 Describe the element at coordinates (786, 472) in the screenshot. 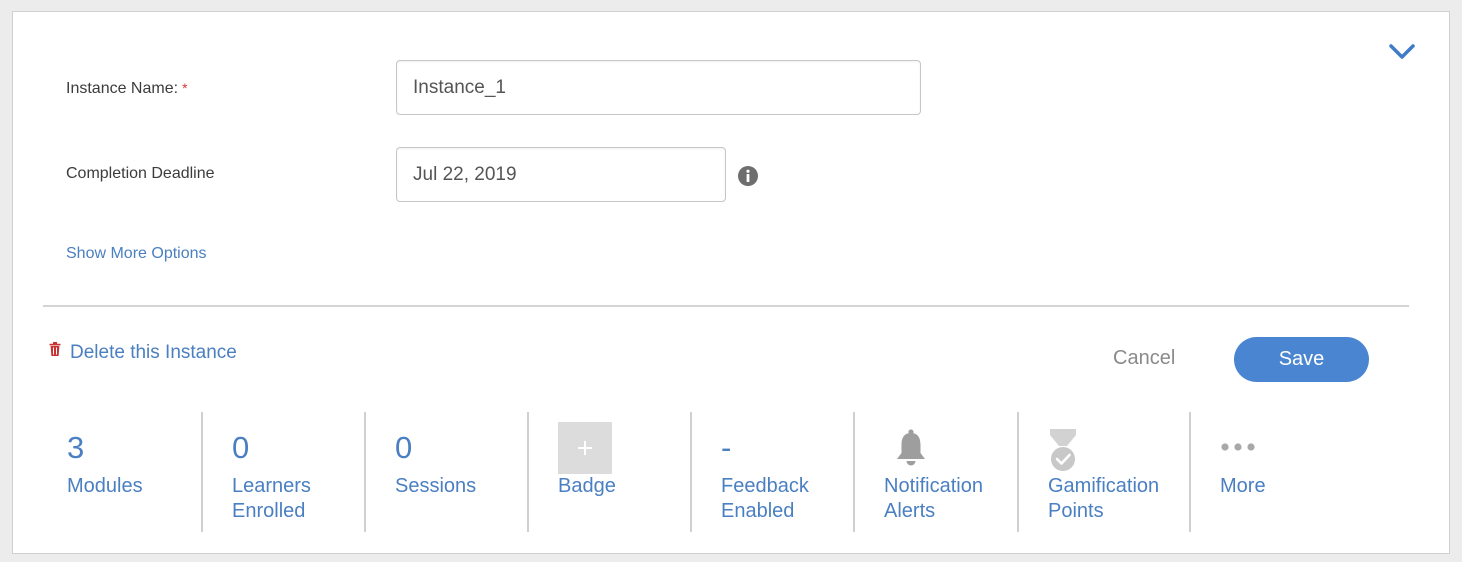

I see `stat-feedback: - Feedback Enabled` at that location.